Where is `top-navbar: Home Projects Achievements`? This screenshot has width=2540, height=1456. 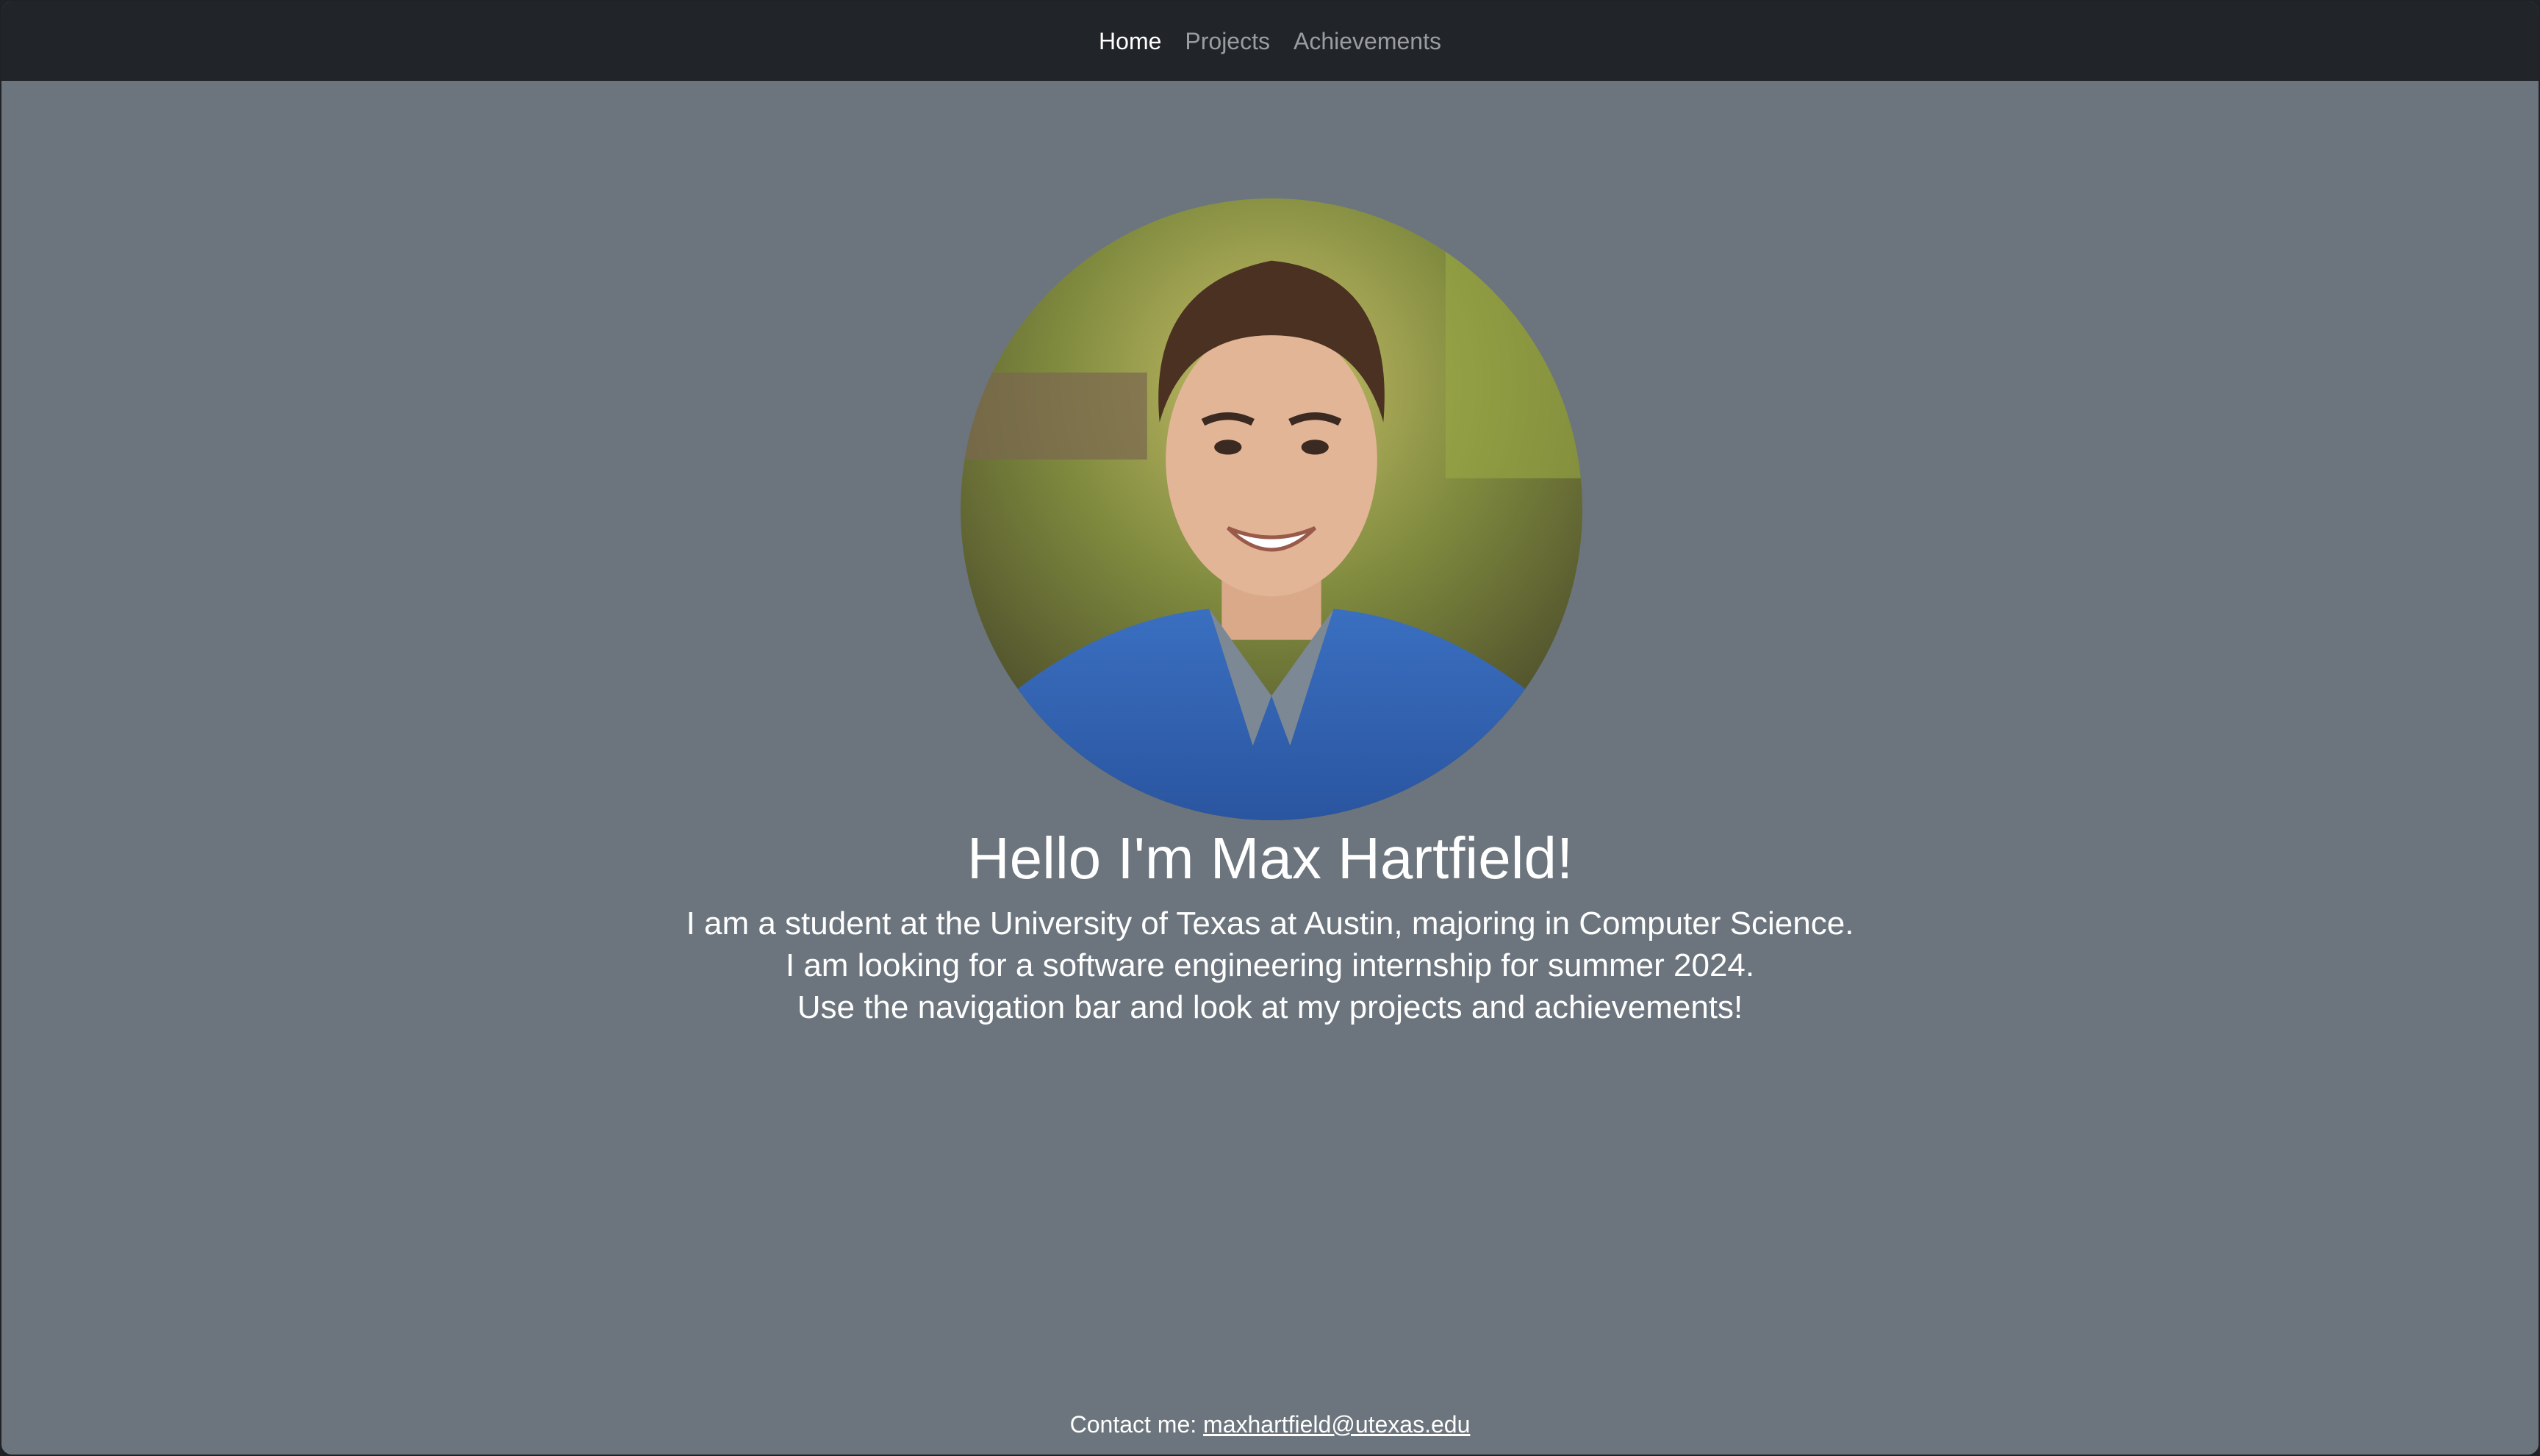
top-navbar: Home Projects Achievements is located at coordinates (1270, 41).